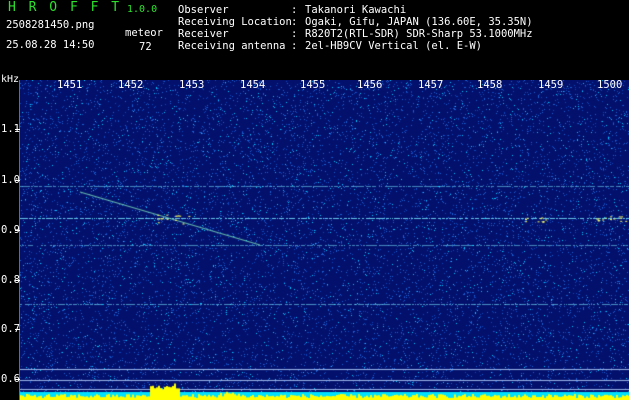  I want to click on time-label: 1500, so click(610, 85).